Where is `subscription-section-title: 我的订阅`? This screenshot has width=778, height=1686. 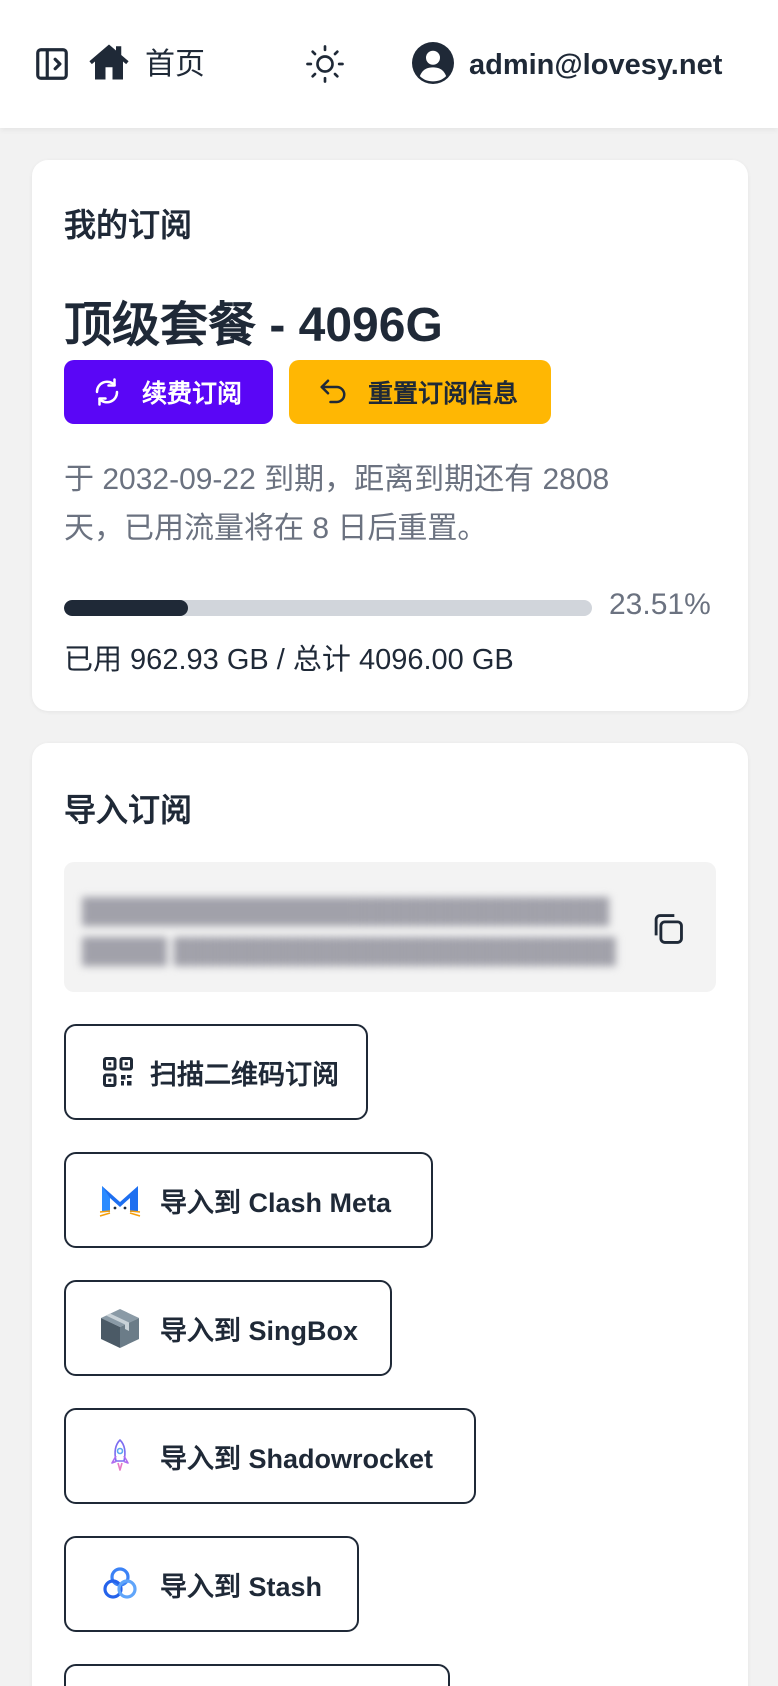
subscription-section-title: 我的订阅 is located at coordinates (128, 225).